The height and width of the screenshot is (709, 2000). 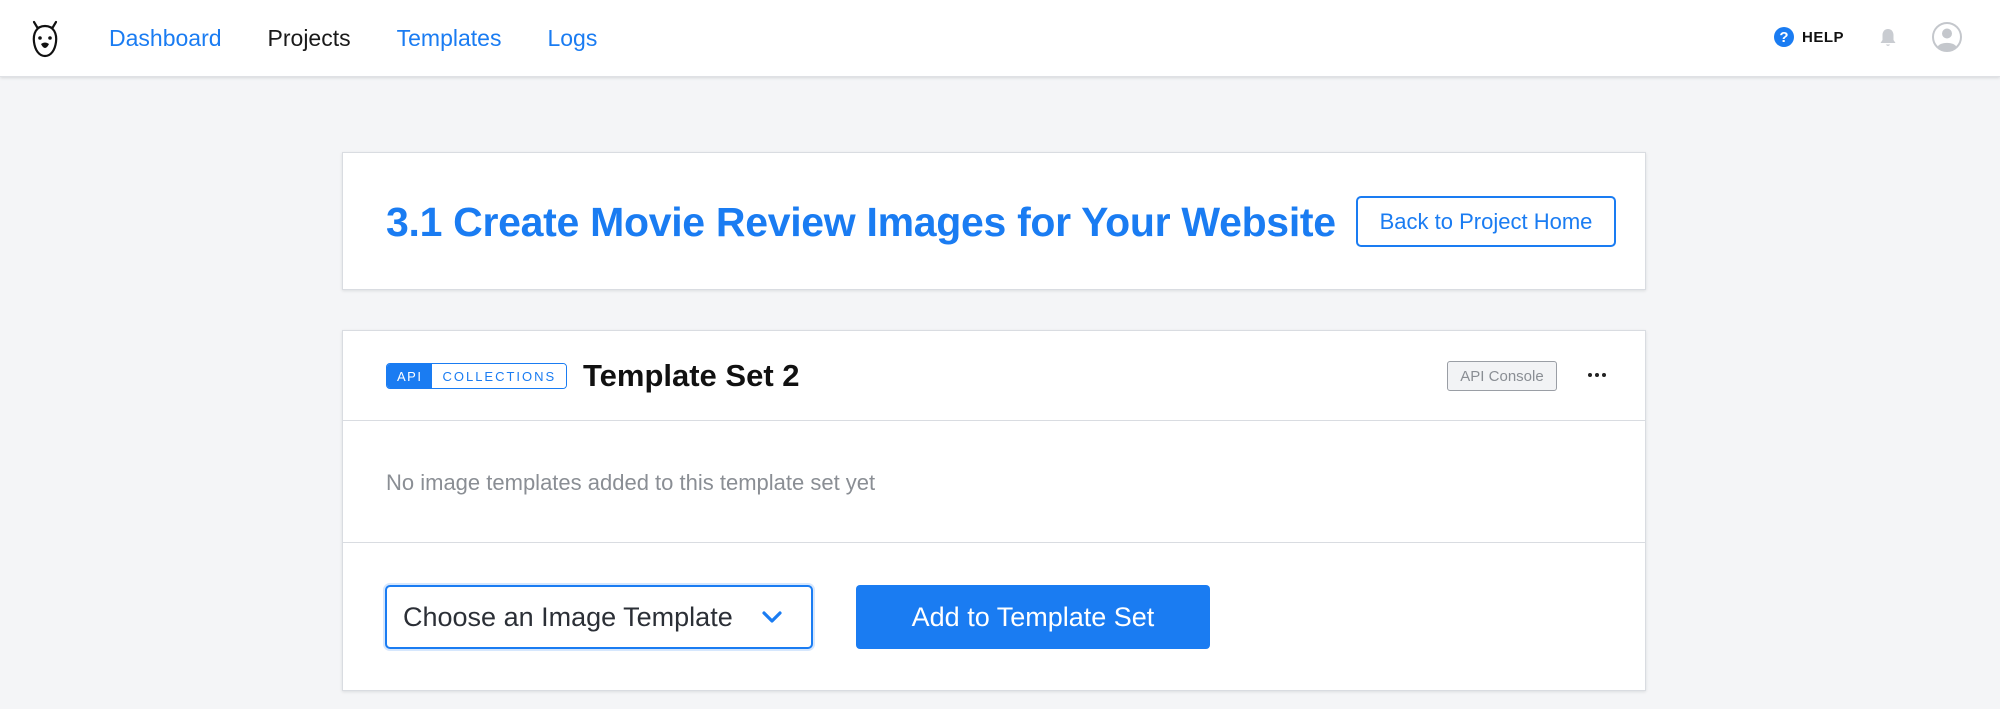 I want to click on help-link: ? HELP, so click(x=1809, y=37).